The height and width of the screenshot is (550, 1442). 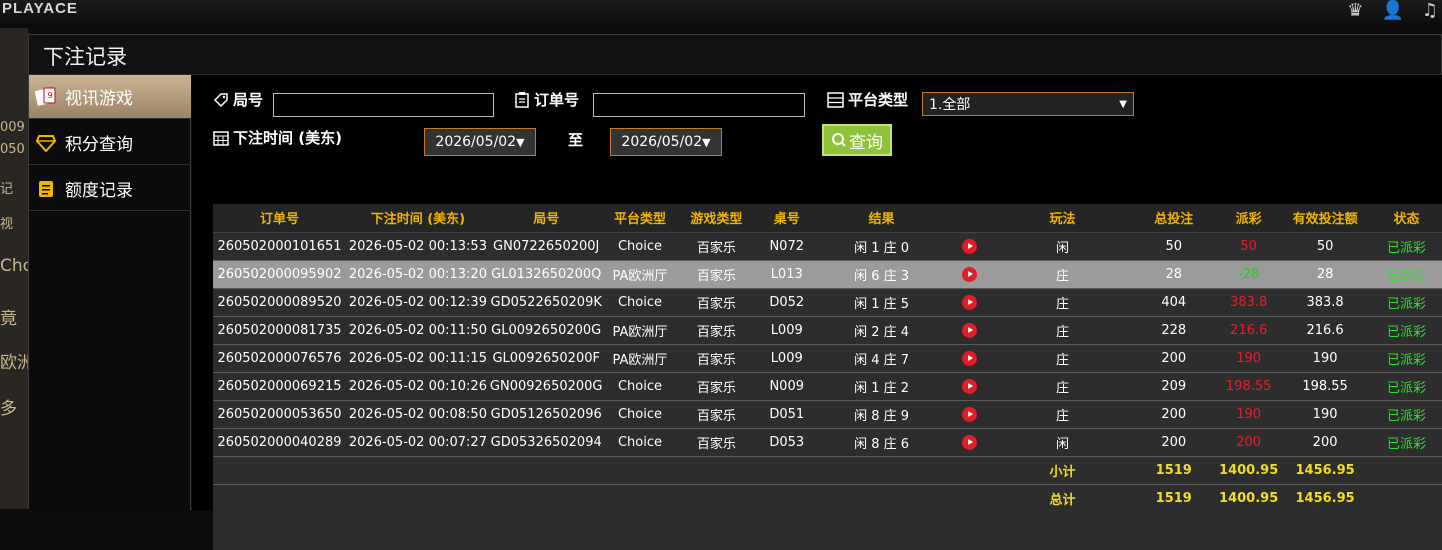 I want to click on column-header: 平台类型, so click(x=640, y=218).